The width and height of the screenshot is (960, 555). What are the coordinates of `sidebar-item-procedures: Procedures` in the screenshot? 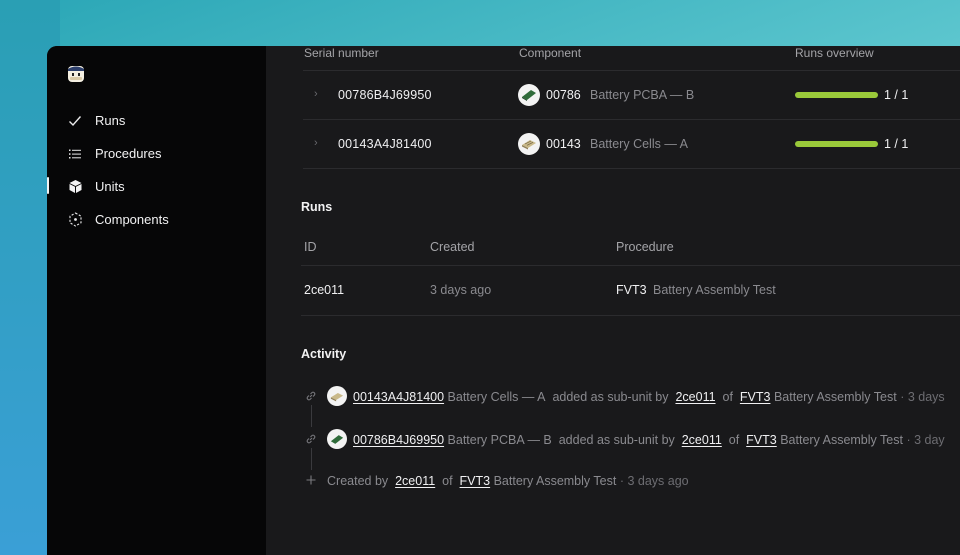 It's located at (156, 153).